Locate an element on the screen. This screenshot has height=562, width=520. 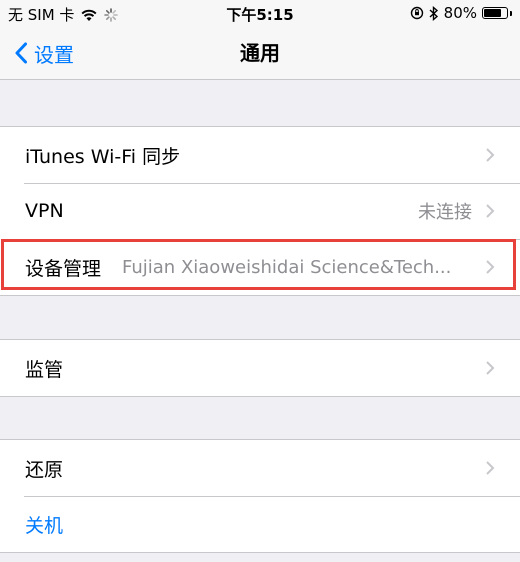
row-label: 关机 is located at coordinates (44, 525).